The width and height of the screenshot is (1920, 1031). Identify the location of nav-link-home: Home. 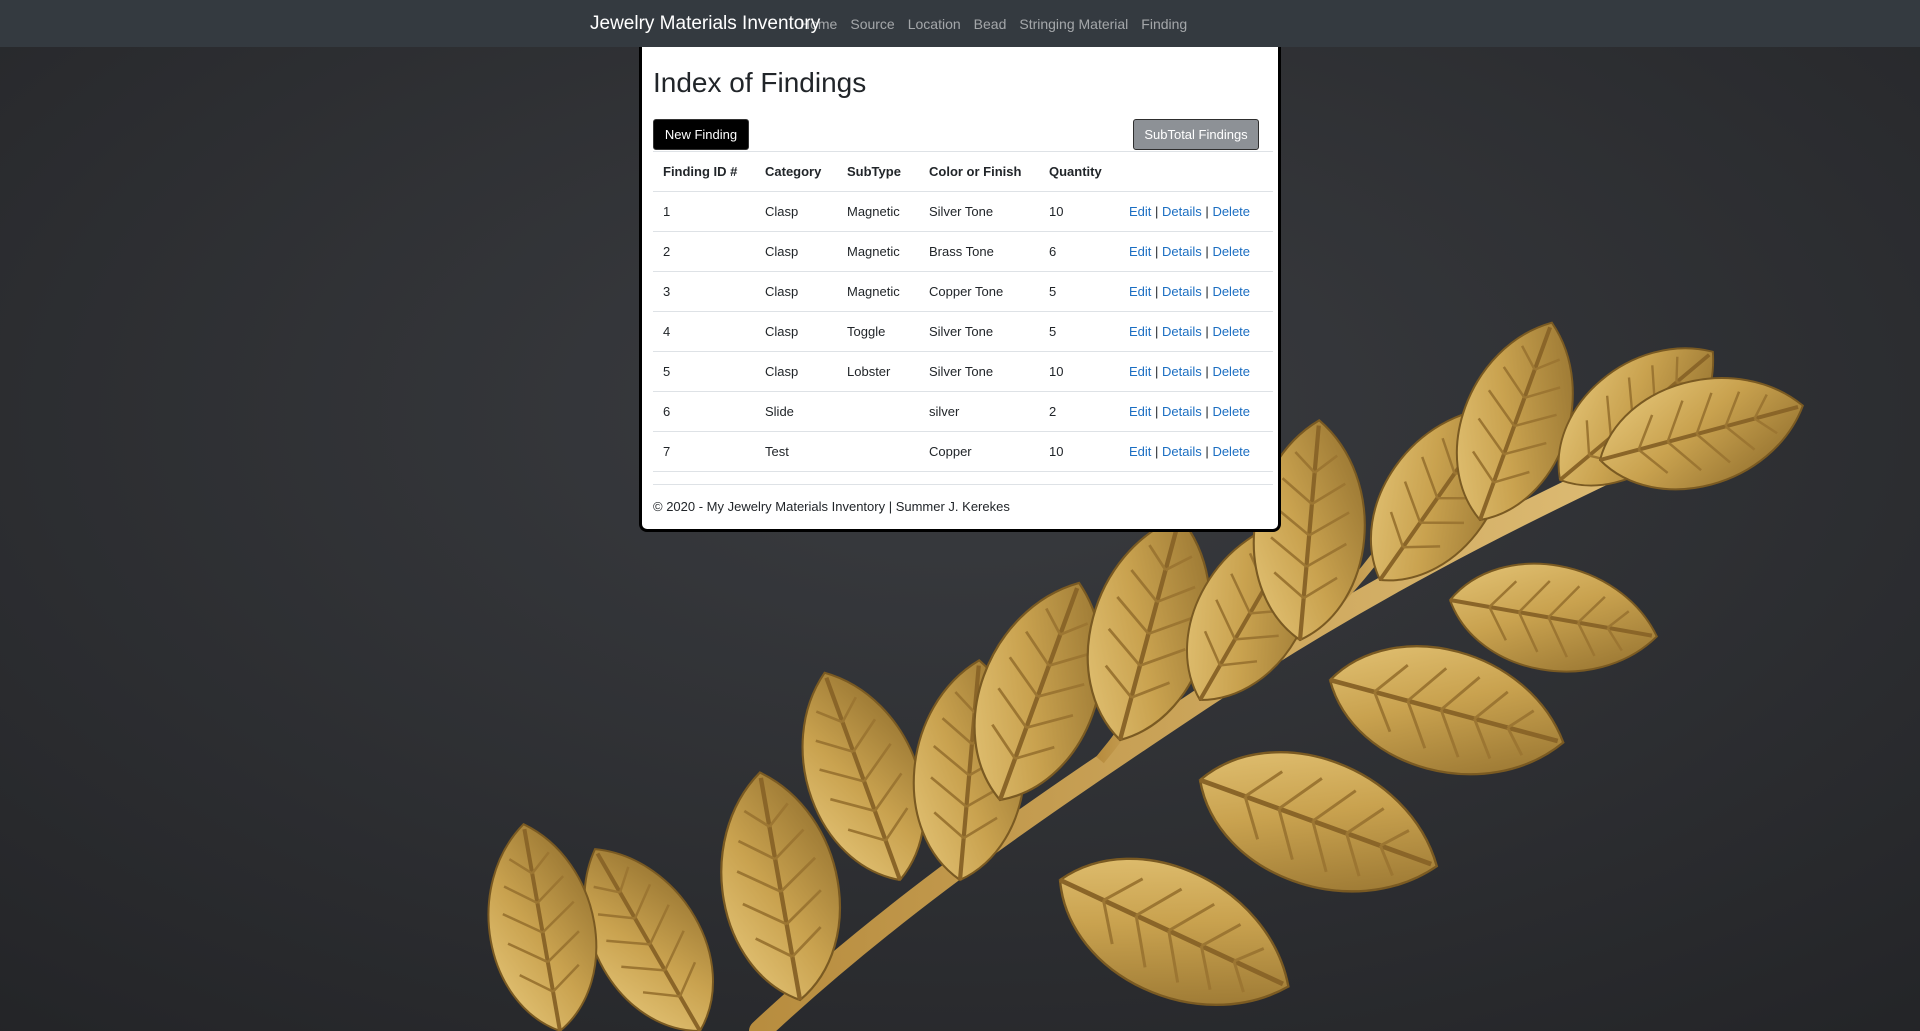
(818, 24).